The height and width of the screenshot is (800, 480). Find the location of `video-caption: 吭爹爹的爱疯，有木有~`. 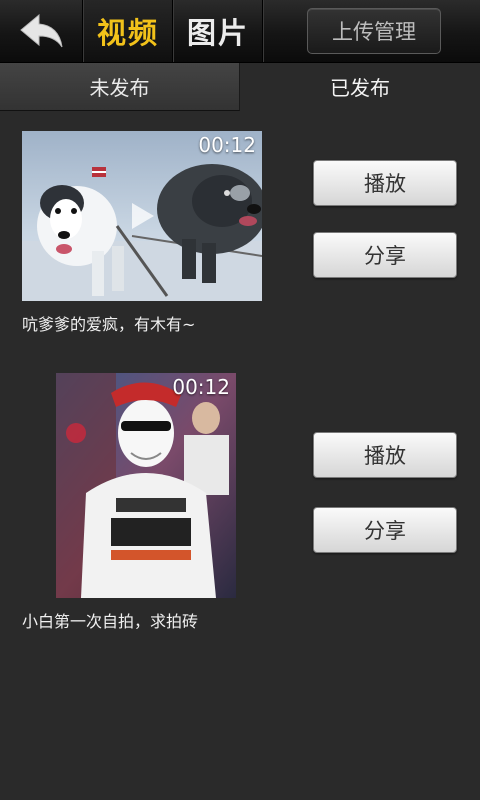

video-caption: 吭爹爹的爱疯，有木有~ is located at coordinates (109, 324).